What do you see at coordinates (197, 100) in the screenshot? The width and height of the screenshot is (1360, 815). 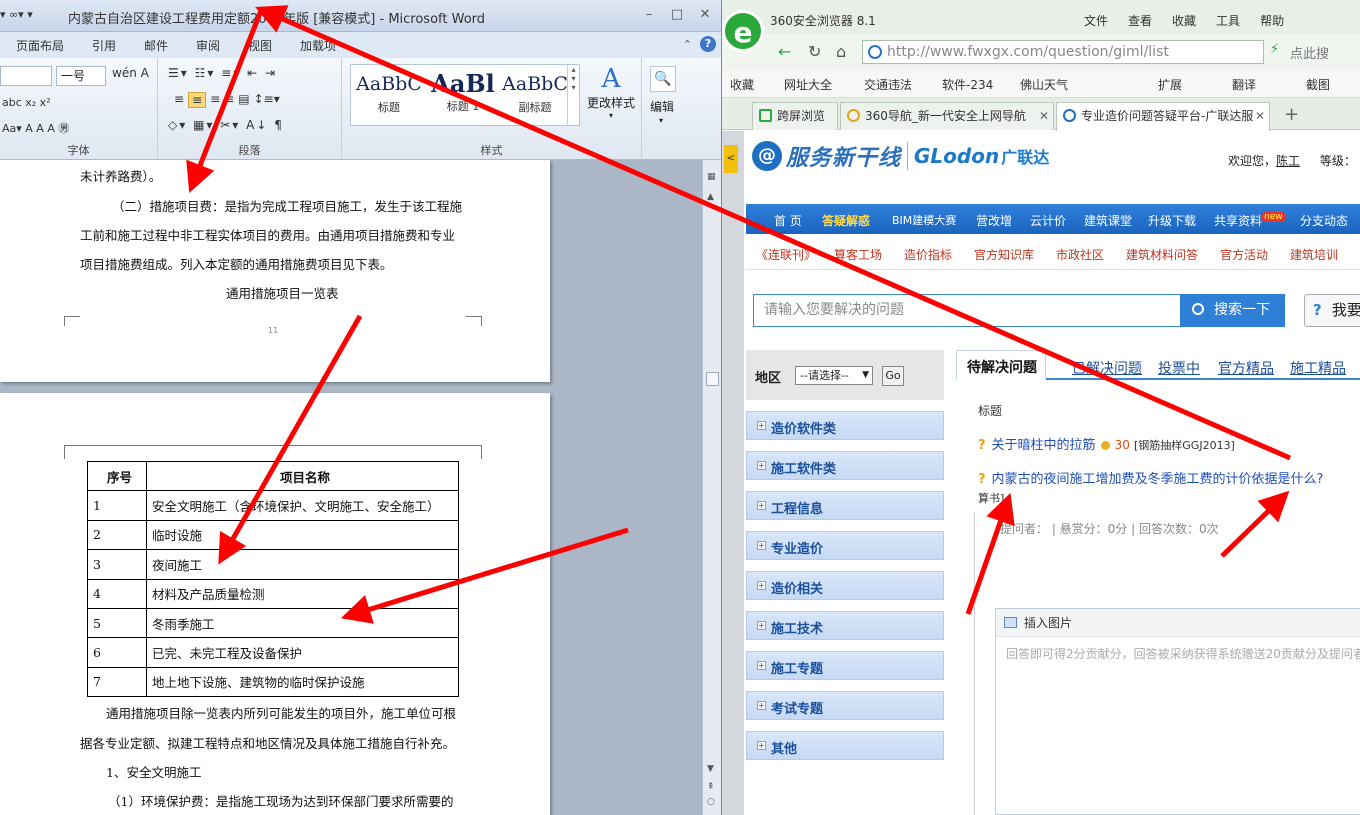 I see `align-center-icon: ≡` at bounding box center [197, 100].